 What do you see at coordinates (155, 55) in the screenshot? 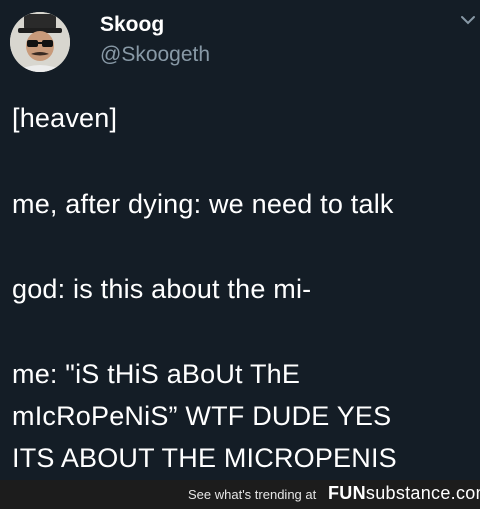
I see `author-handle: @Skoogeth` at bounding box center [155, 55].